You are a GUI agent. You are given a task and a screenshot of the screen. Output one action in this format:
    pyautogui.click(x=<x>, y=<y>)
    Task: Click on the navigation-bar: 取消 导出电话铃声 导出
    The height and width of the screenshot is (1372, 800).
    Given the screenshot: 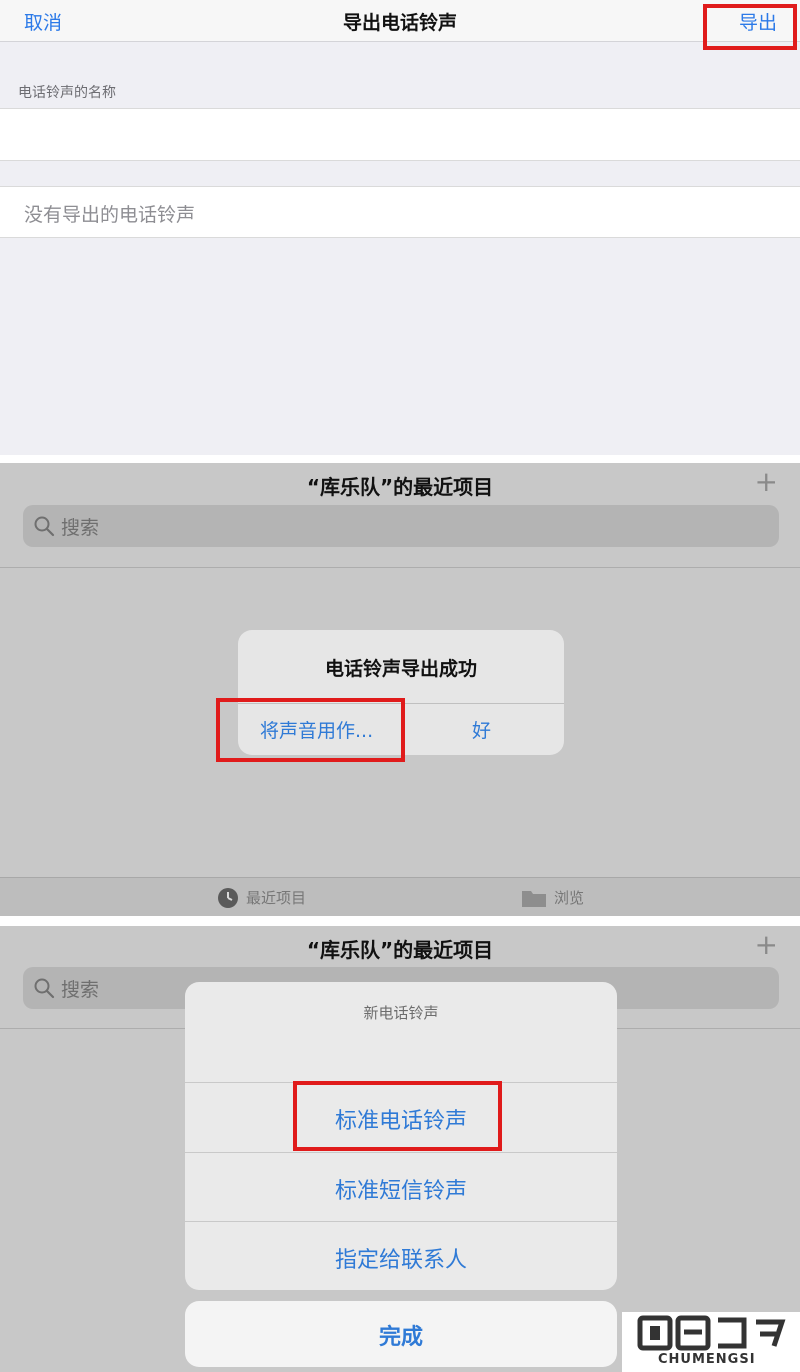 What is the action you would take?
    pyautogui.click(x=400, y=21)
    